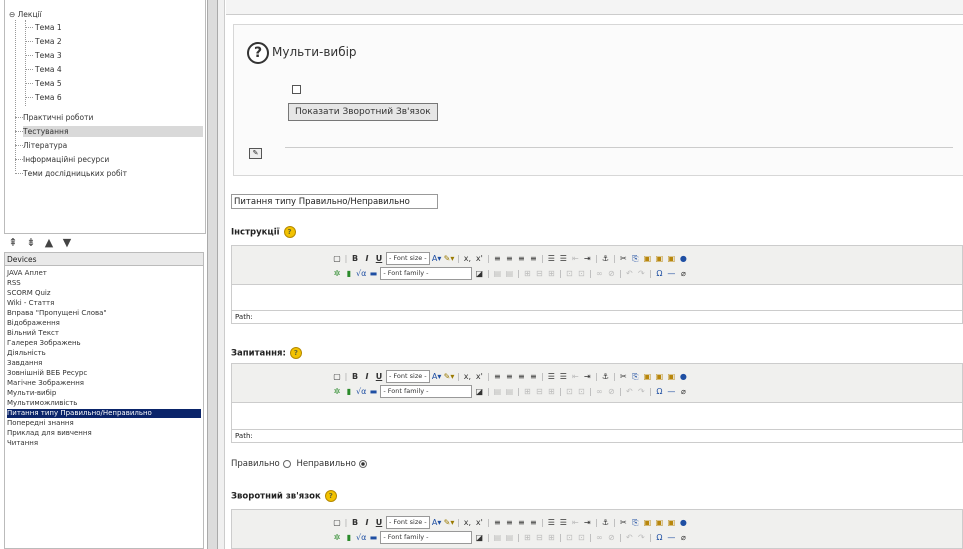 This screenshot has width=963, height=549. Describe the element at coordinates (527, 537) in the screenshot. I see `insert-row-icon: ⊞` at that location.